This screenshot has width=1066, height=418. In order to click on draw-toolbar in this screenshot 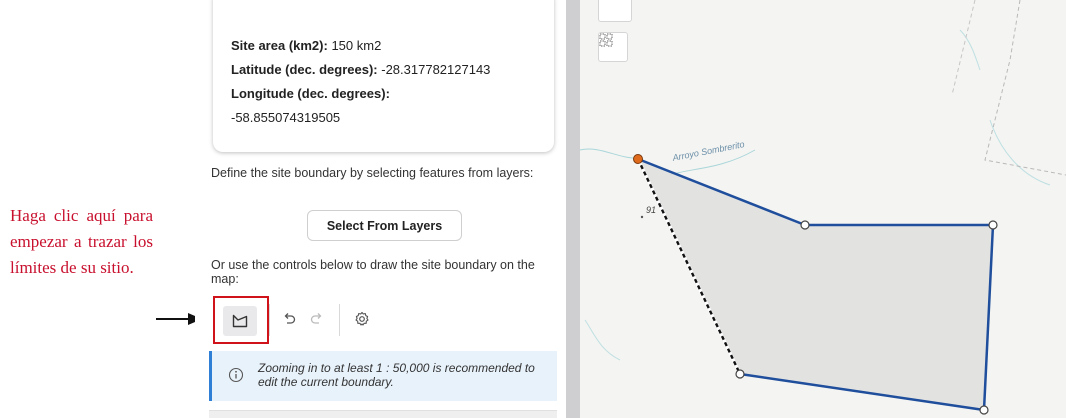, I will do `click(309, 320)`.